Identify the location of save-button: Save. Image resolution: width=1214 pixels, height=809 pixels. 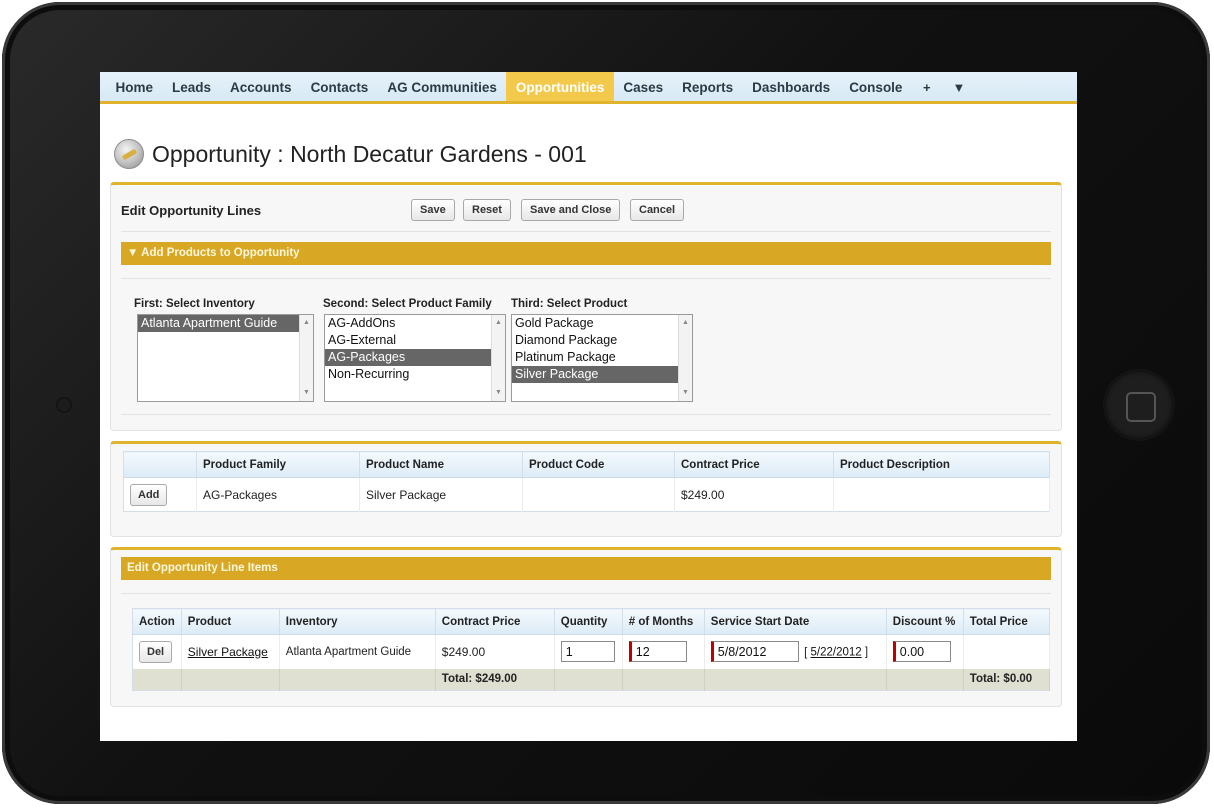
(433, 210).